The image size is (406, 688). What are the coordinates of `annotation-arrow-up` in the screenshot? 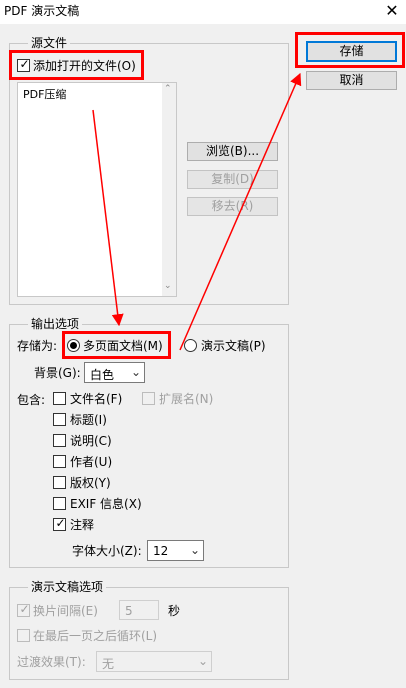 It's located at (240, 211).